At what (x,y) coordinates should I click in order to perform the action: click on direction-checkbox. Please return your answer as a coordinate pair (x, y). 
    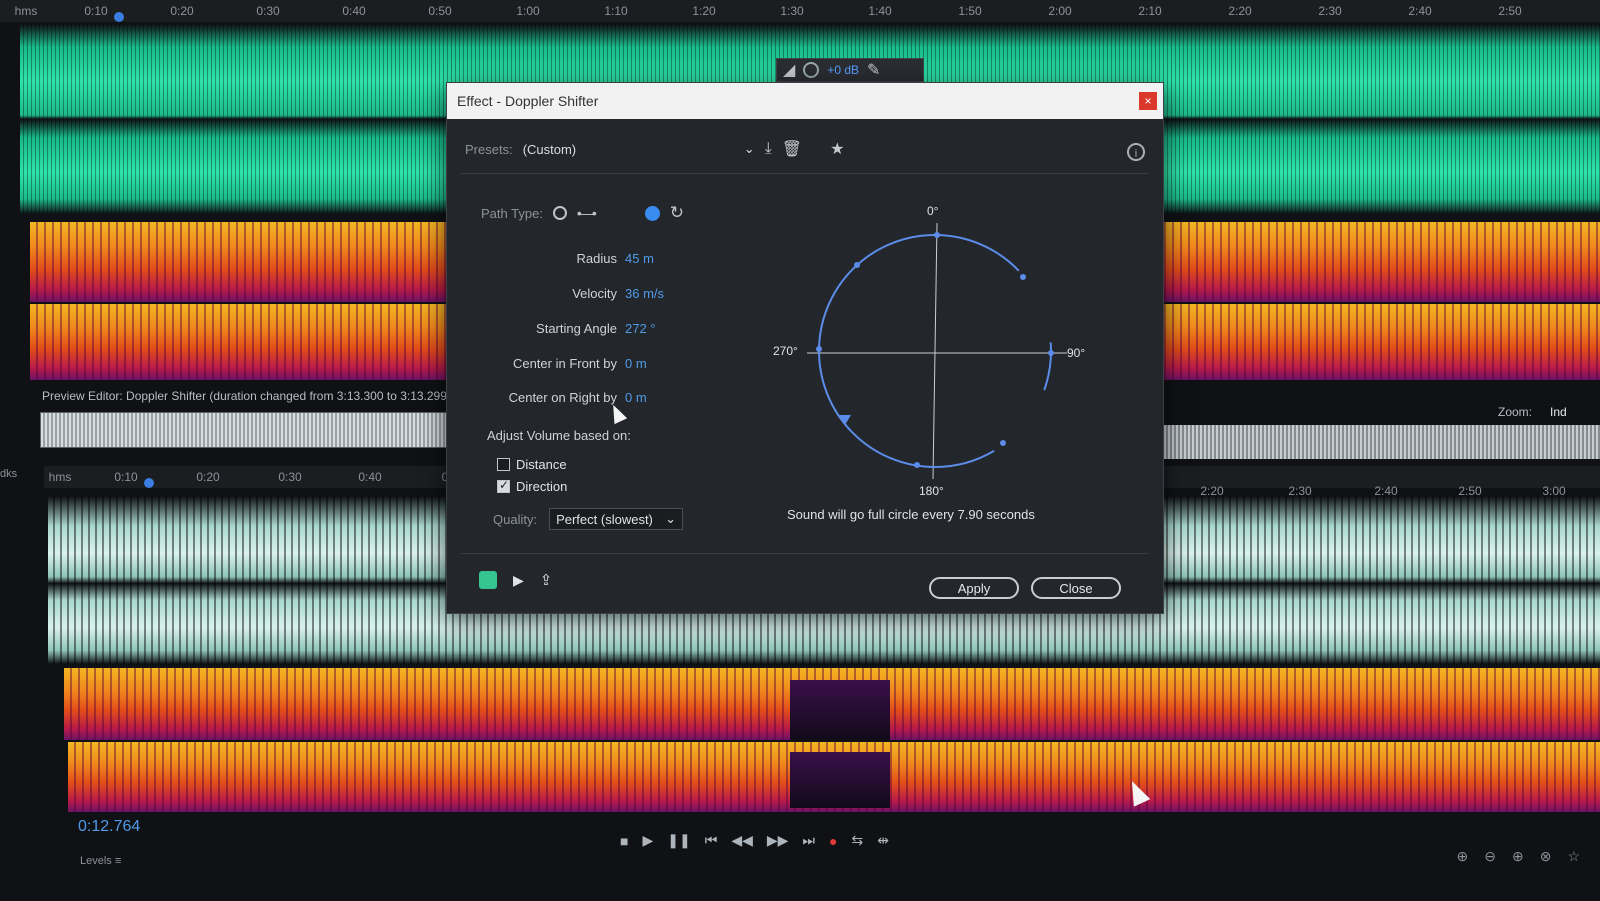
    Looking at the image, I should click on (503, 485).